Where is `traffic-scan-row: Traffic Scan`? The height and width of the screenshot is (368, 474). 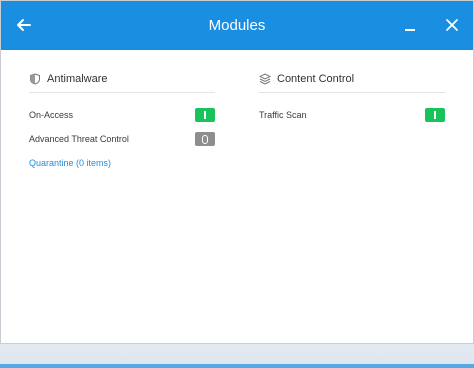 traffic-scan-row: Traffic Scan is located at coordinates (352, 115).